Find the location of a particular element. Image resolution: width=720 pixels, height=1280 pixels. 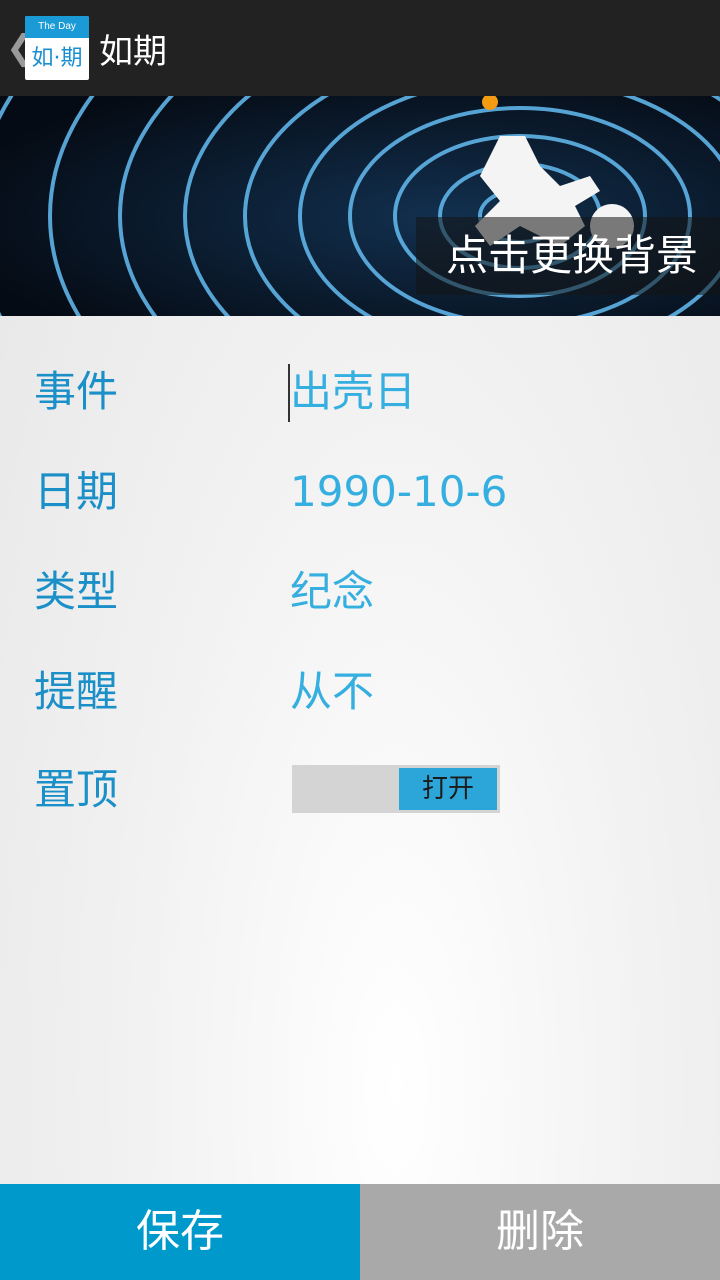

pin-toggle: 打开 is located at coordinates (396, 789).